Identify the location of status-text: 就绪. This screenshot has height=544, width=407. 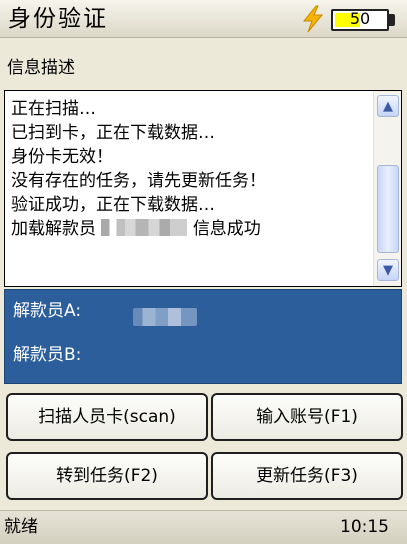
(21, 527).